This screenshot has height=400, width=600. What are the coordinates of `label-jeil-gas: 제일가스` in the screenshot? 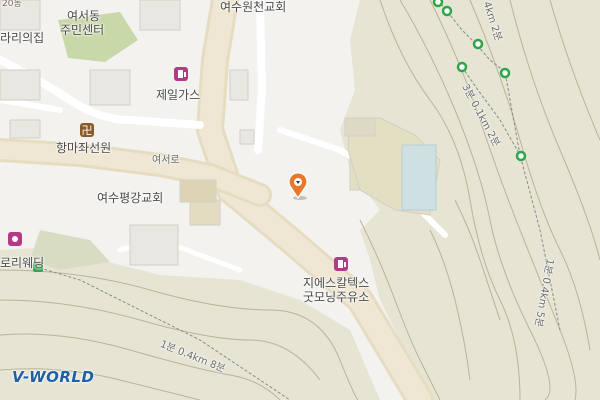 It's located at (178, 95).